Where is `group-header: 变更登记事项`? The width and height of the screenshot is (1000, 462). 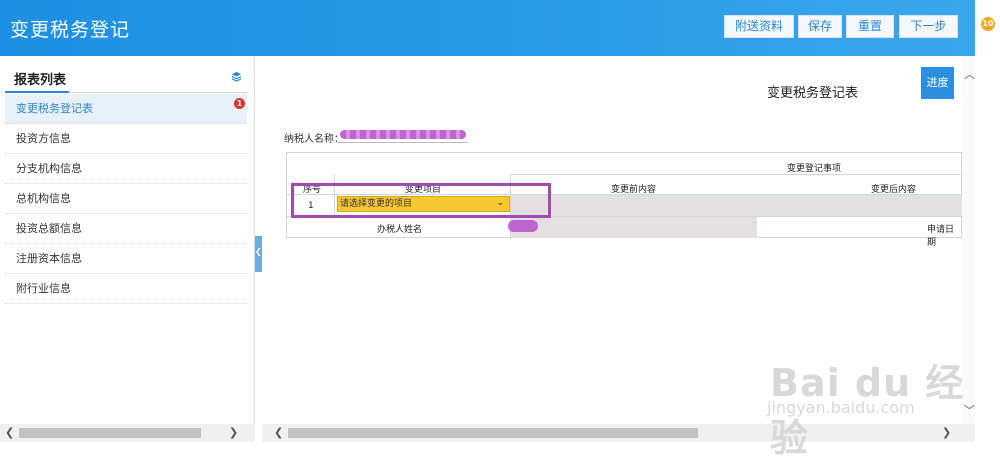 group-header: 变更登记事项 is located at coordinates (814, 169).